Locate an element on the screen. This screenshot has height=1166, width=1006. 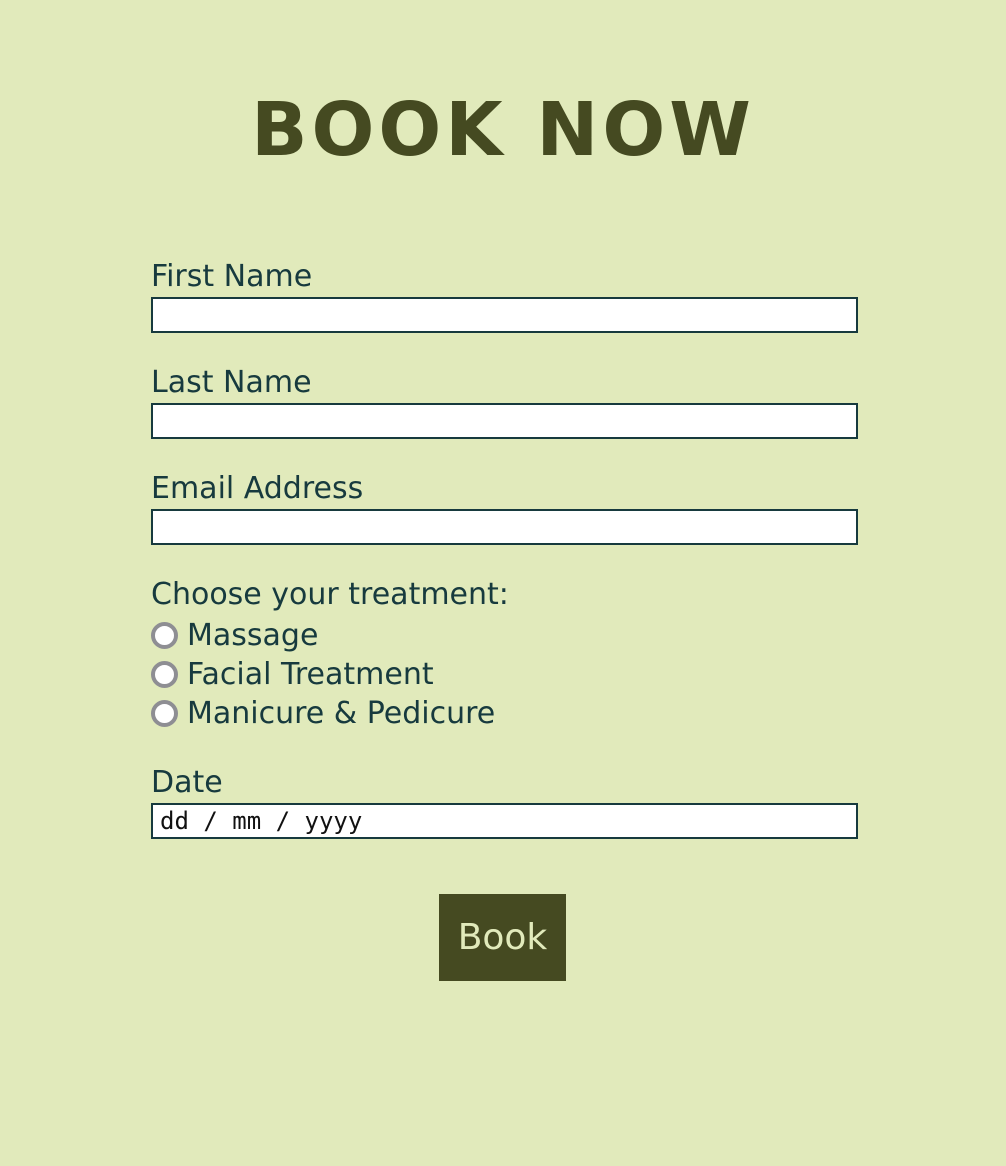
radio-label: Facial Treatment is located at coordinates (310, 675).